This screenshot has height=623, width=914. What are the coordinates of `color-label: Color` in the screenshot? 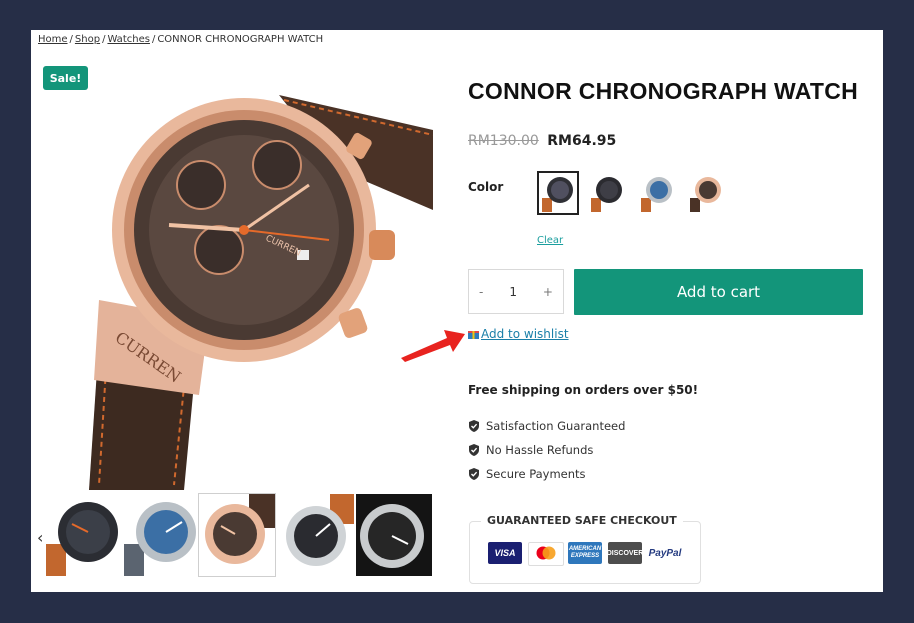 It's located at (486, 187).